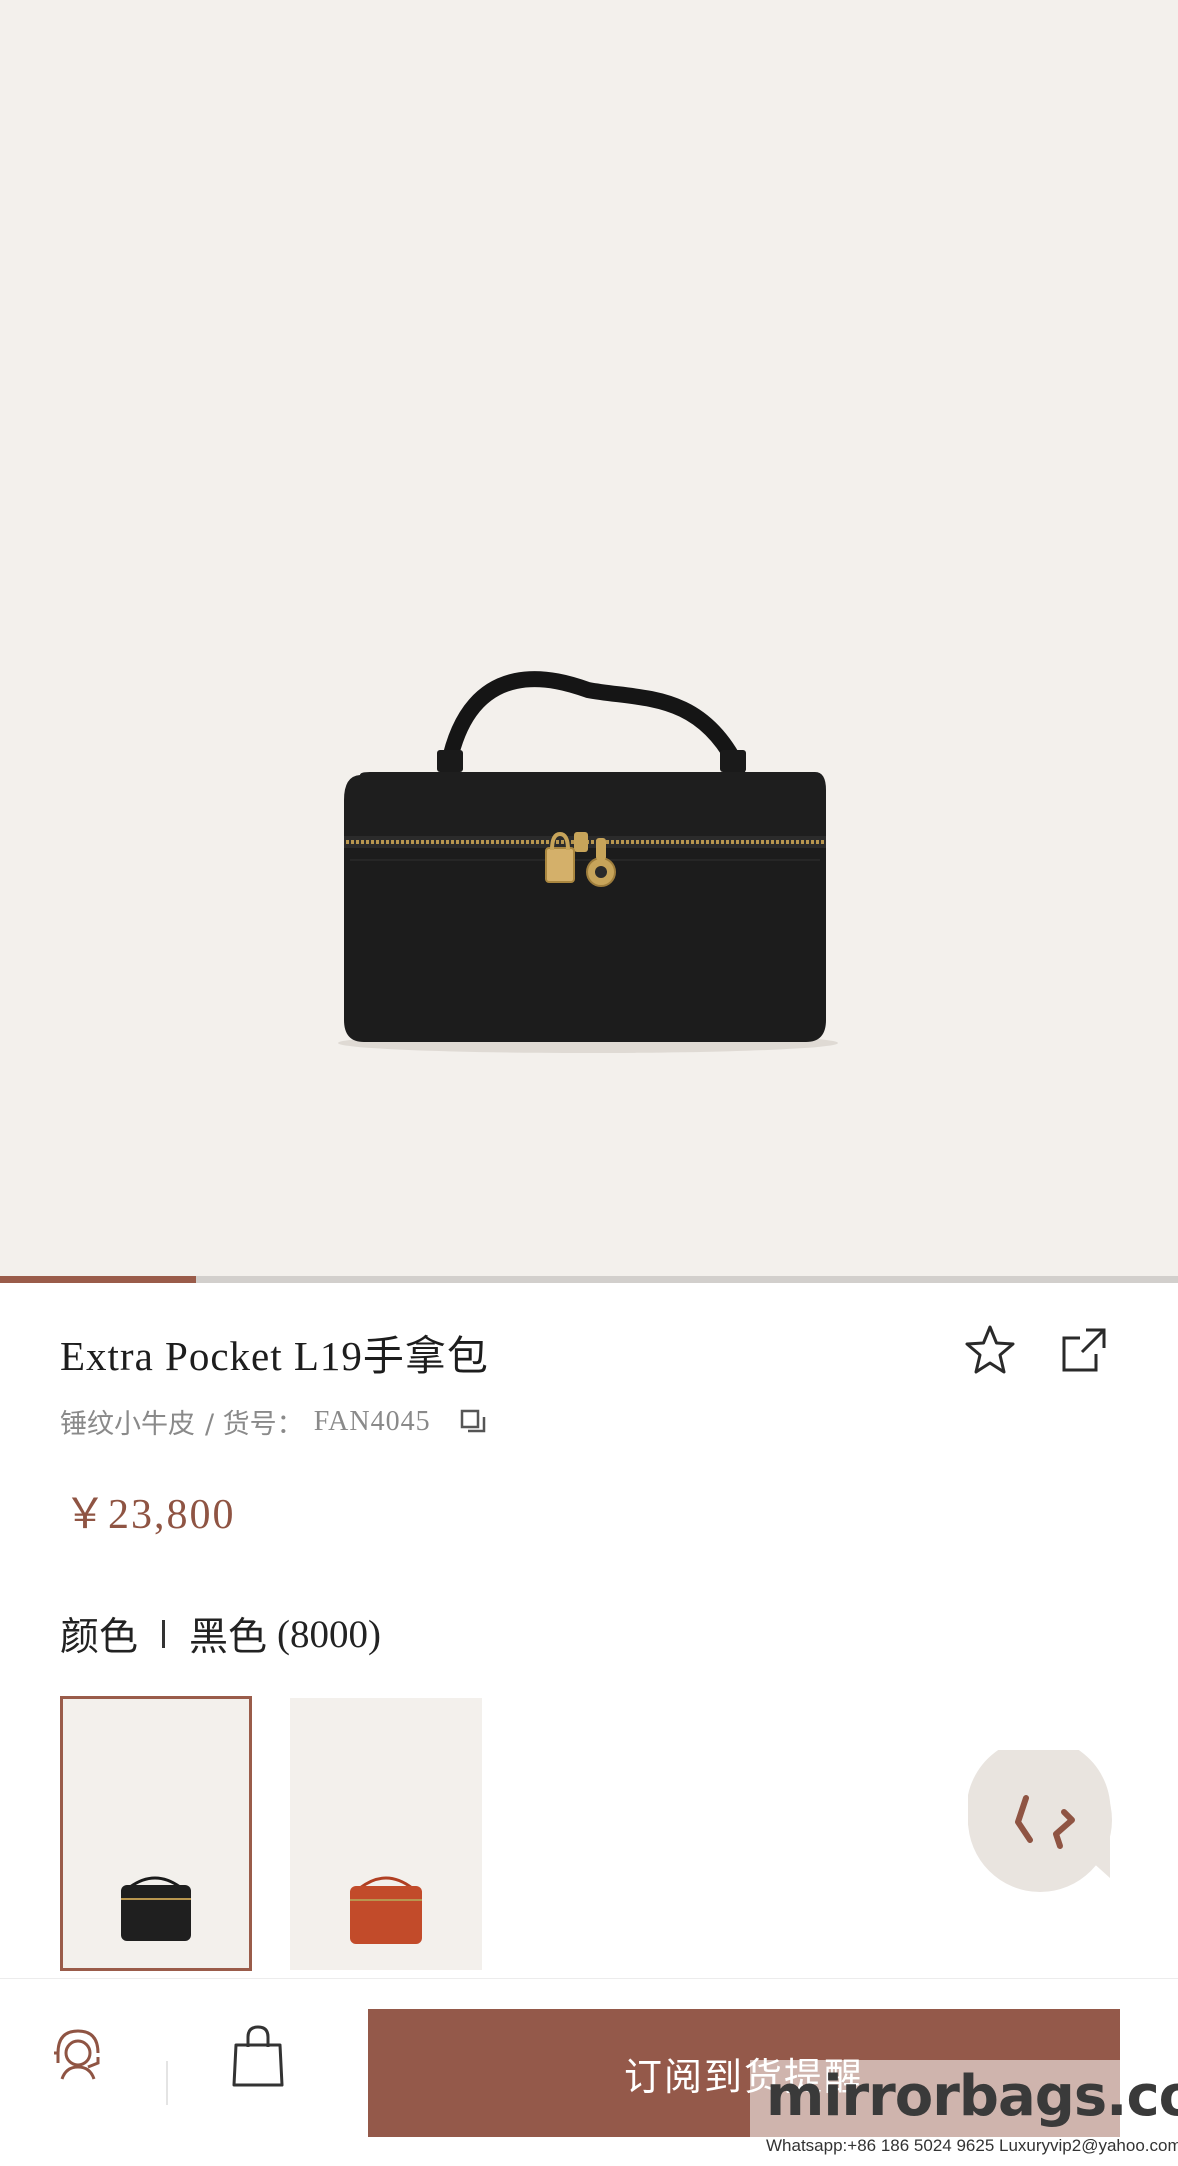  Describe the element at coordinates (329, 1634) in the screenshot. I see `selected-color-code: (8000)` at that location.